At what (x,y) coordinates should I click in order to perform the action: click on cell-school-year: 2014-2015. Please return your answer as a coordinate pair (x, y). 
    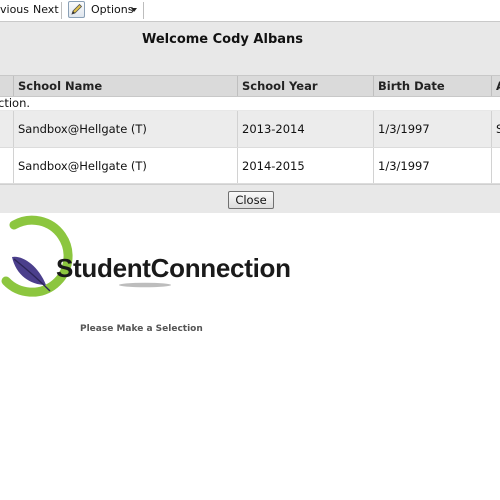
    Looking at the image, I should click on (305, 165).